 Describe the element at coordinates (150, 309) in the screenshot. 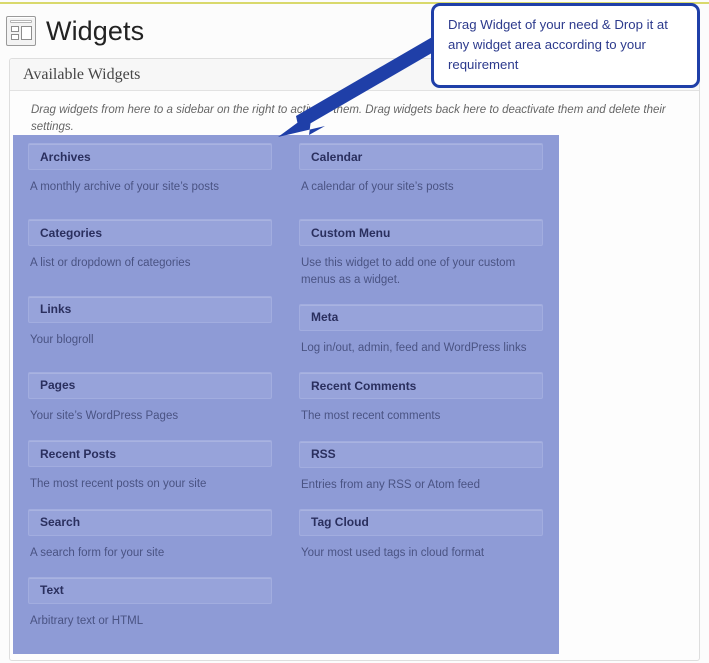

I see `widget-title: Links` at that location.